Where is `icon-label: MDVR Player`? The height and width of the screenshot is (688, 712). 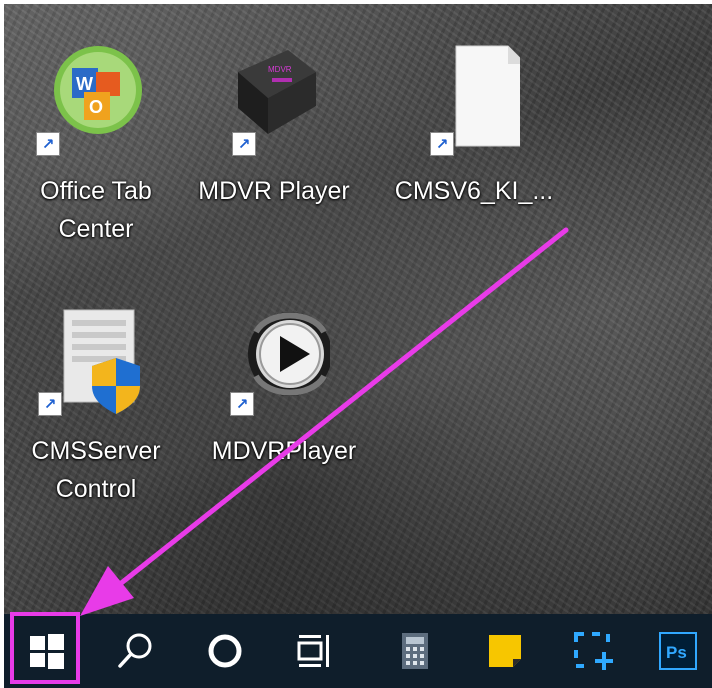 icon-label: MDVR Player is located at coordinates (274, 191).